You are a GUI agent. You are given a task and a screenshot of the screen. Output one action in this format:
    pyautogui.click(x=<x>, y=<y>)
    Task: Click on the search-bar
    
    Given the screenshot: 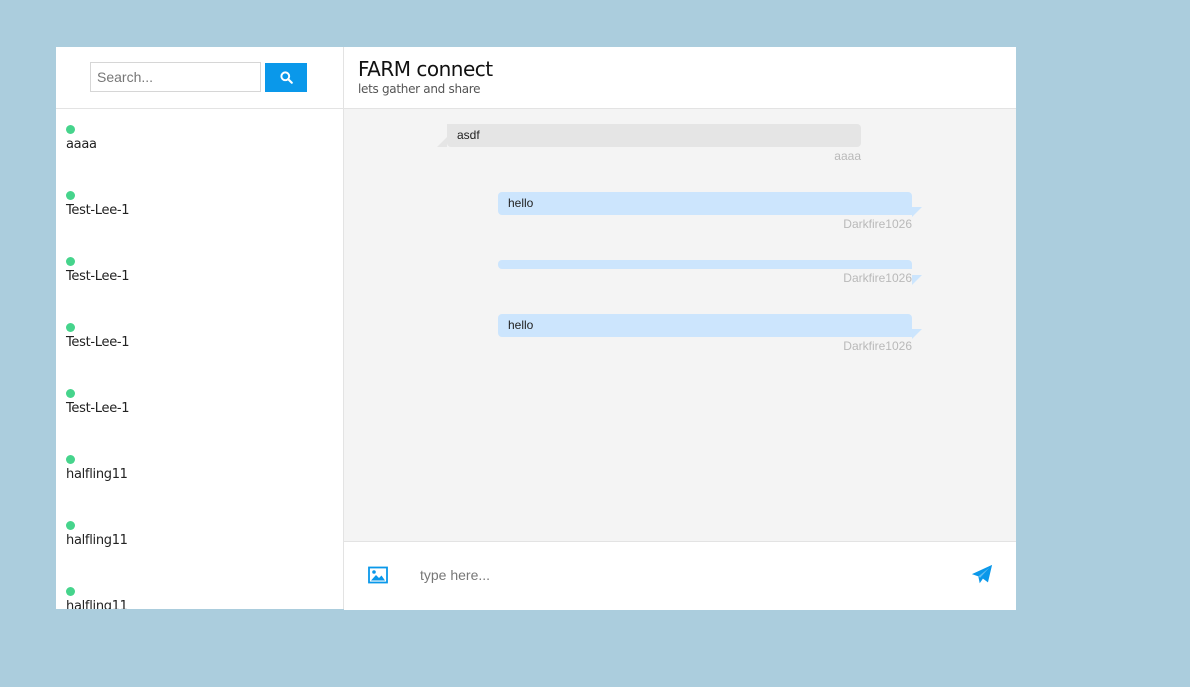 What is the action you would take?
    pyautogui.click(x=199, y=78)
    